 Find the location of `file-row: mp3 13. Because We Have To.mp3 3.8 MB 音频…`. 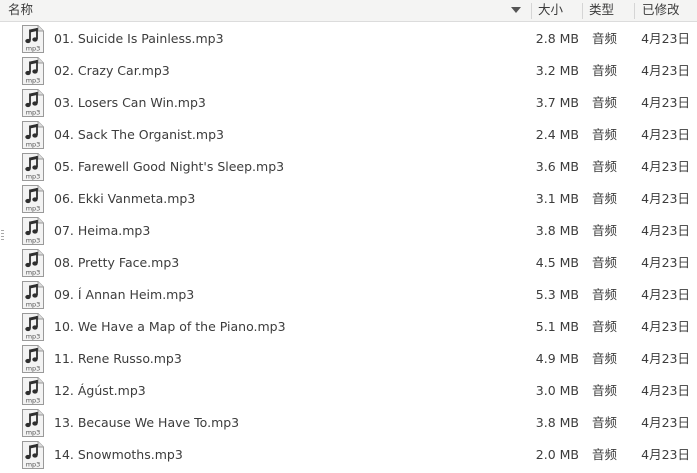

file-row: mp3 13. Because We Have To.mp3 3.8 MB 音频… is located at coordinates (348, 423).